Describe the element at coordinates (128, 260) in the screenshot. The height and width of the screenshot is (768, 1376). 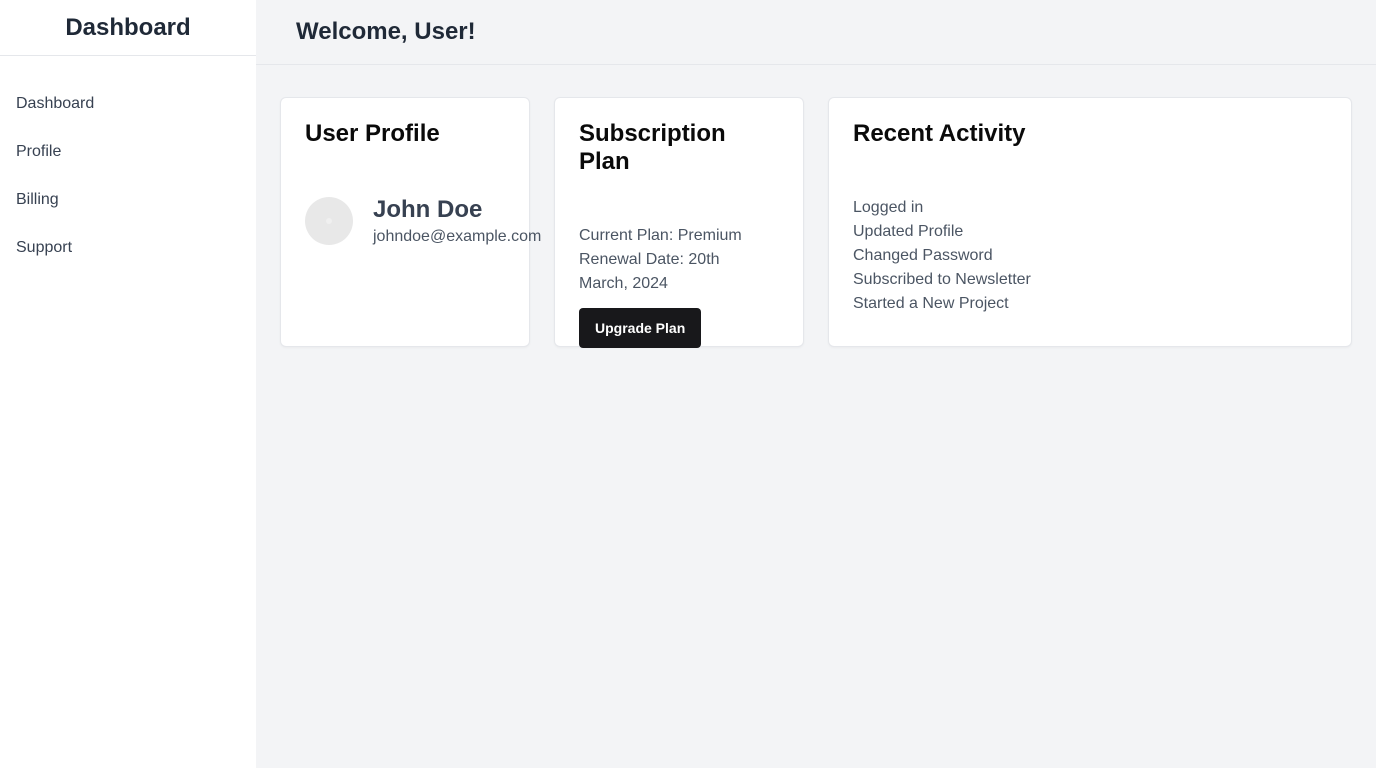
I see `sidebar-item-support: Support` at that location.